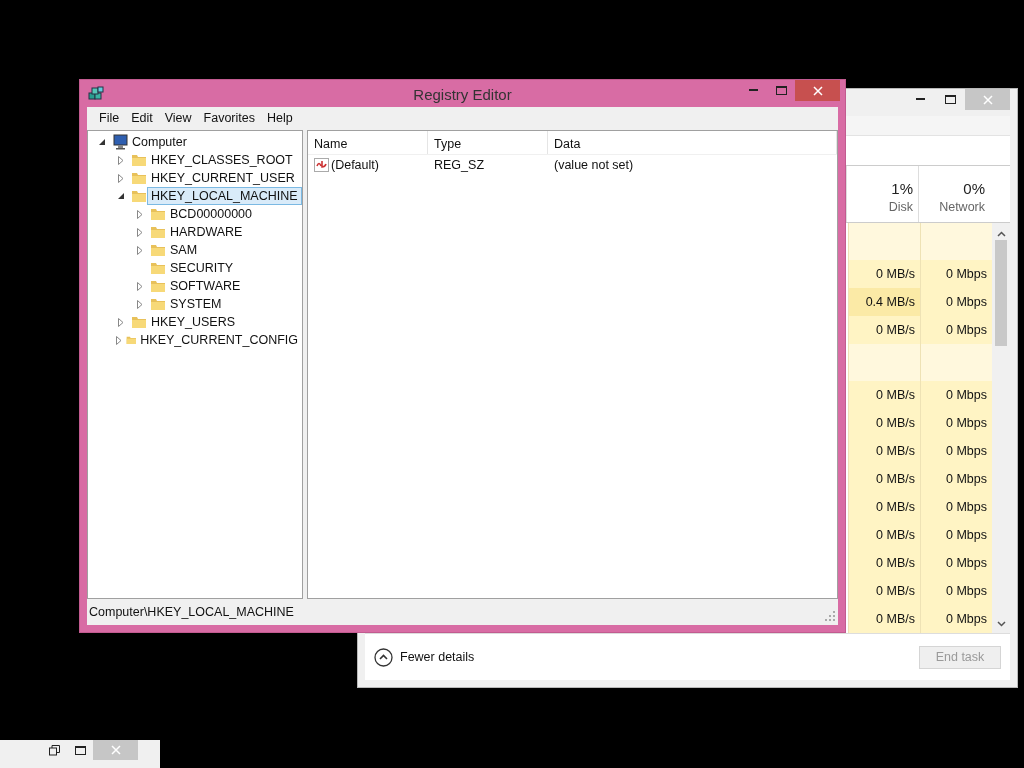 This screenshot has height=768, width=1024. Describe the element at coordinates (902, 188) in the screenshot. I see `column-percent: 1%` at that location.